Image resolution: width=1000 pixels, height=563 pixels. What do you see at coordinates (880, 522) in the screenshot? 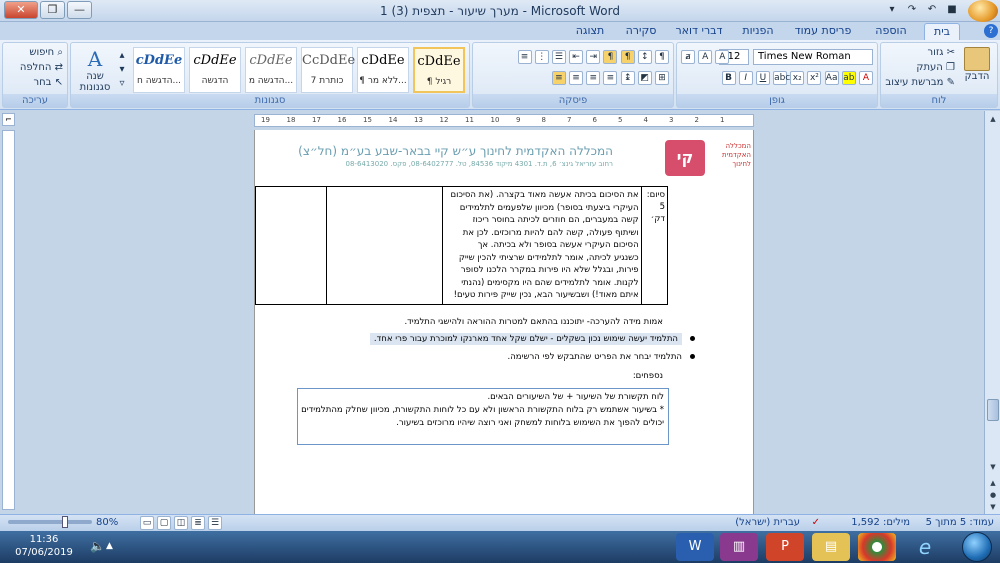
I see `word-count: מילים: 1,592` at bounding box center [880, 522].